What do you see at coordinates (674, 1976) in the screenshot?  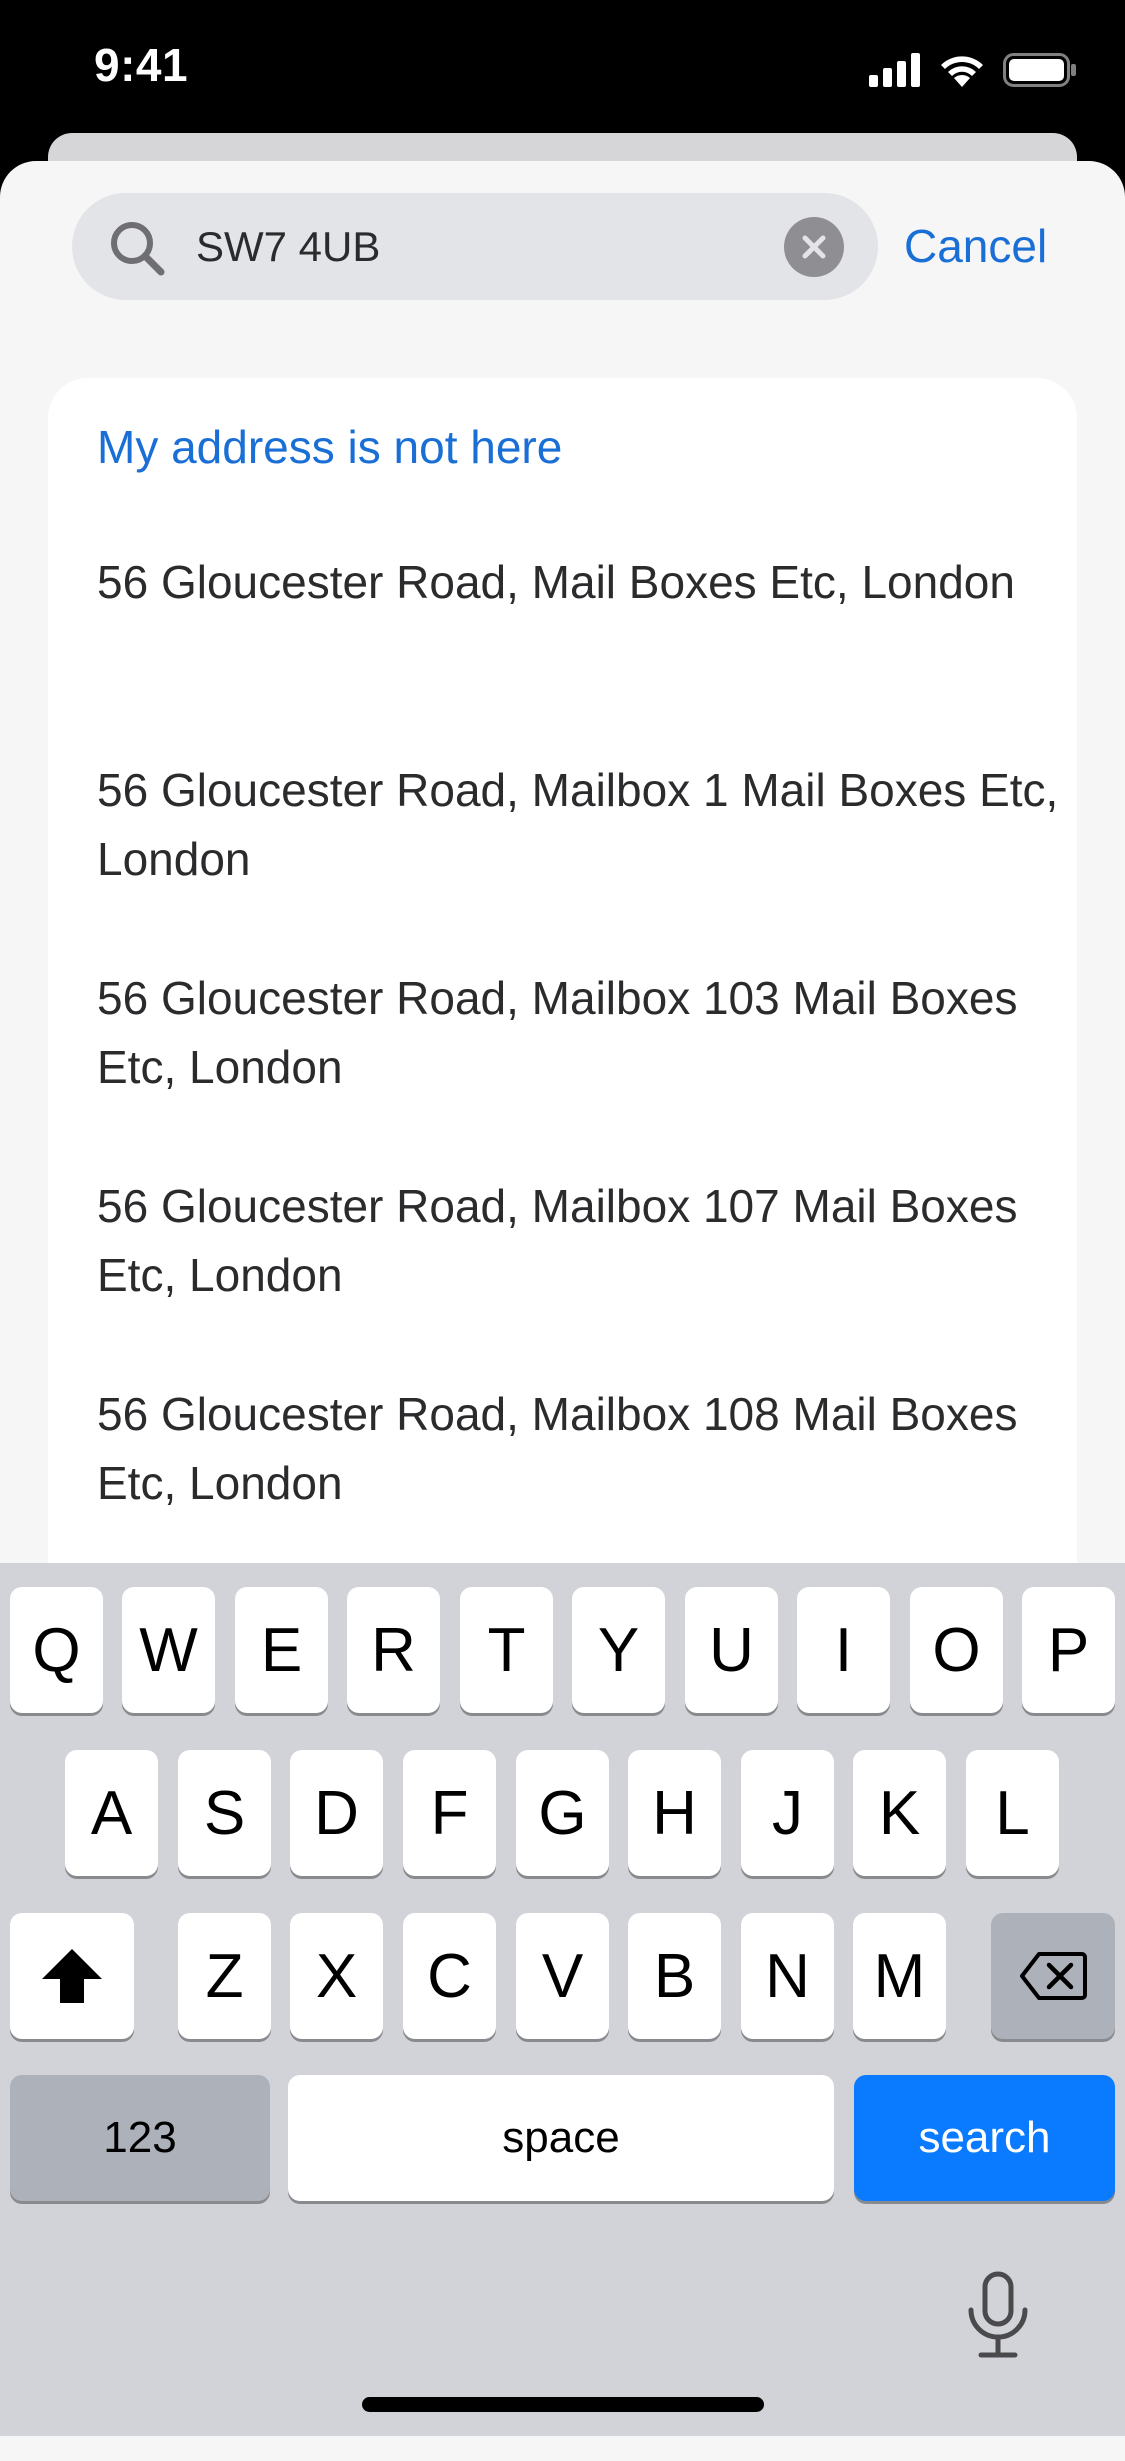 I see `key-b: B` at bounding box center [674, 1976].